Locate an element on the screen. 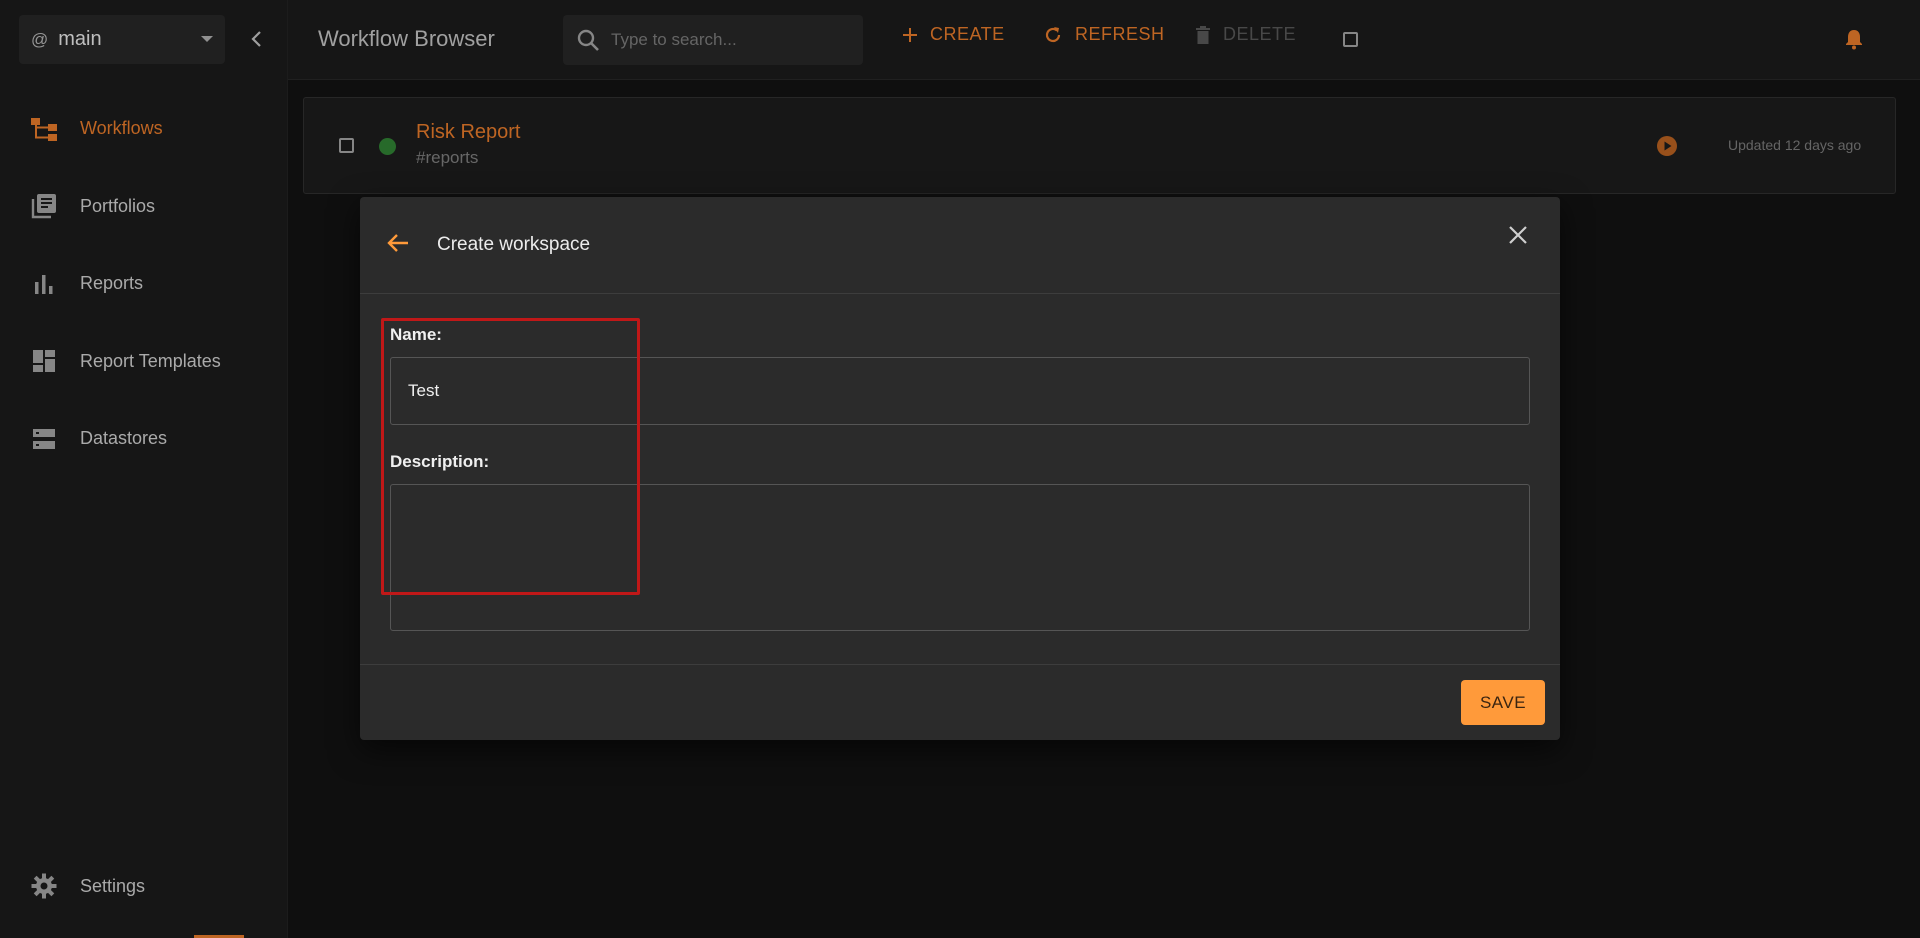  back-button is located at coordinates (398, 245).